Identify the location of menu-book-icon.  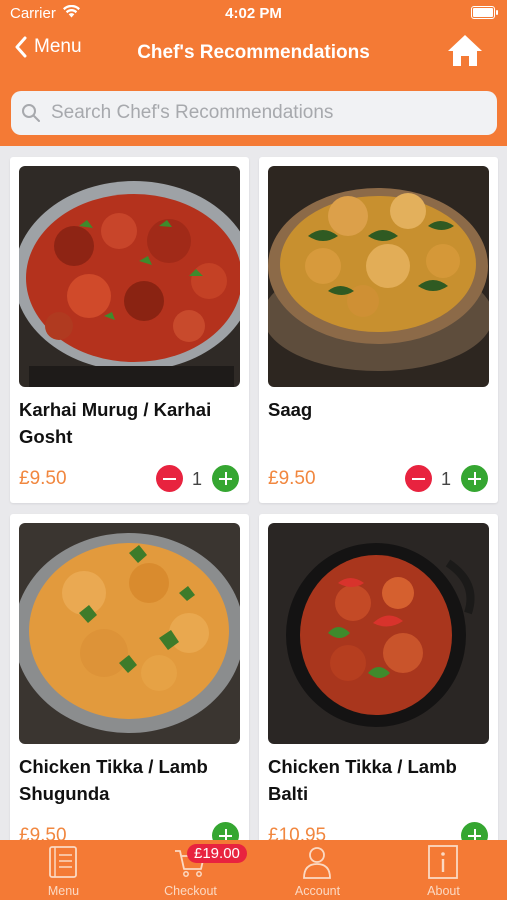
(63, 862).